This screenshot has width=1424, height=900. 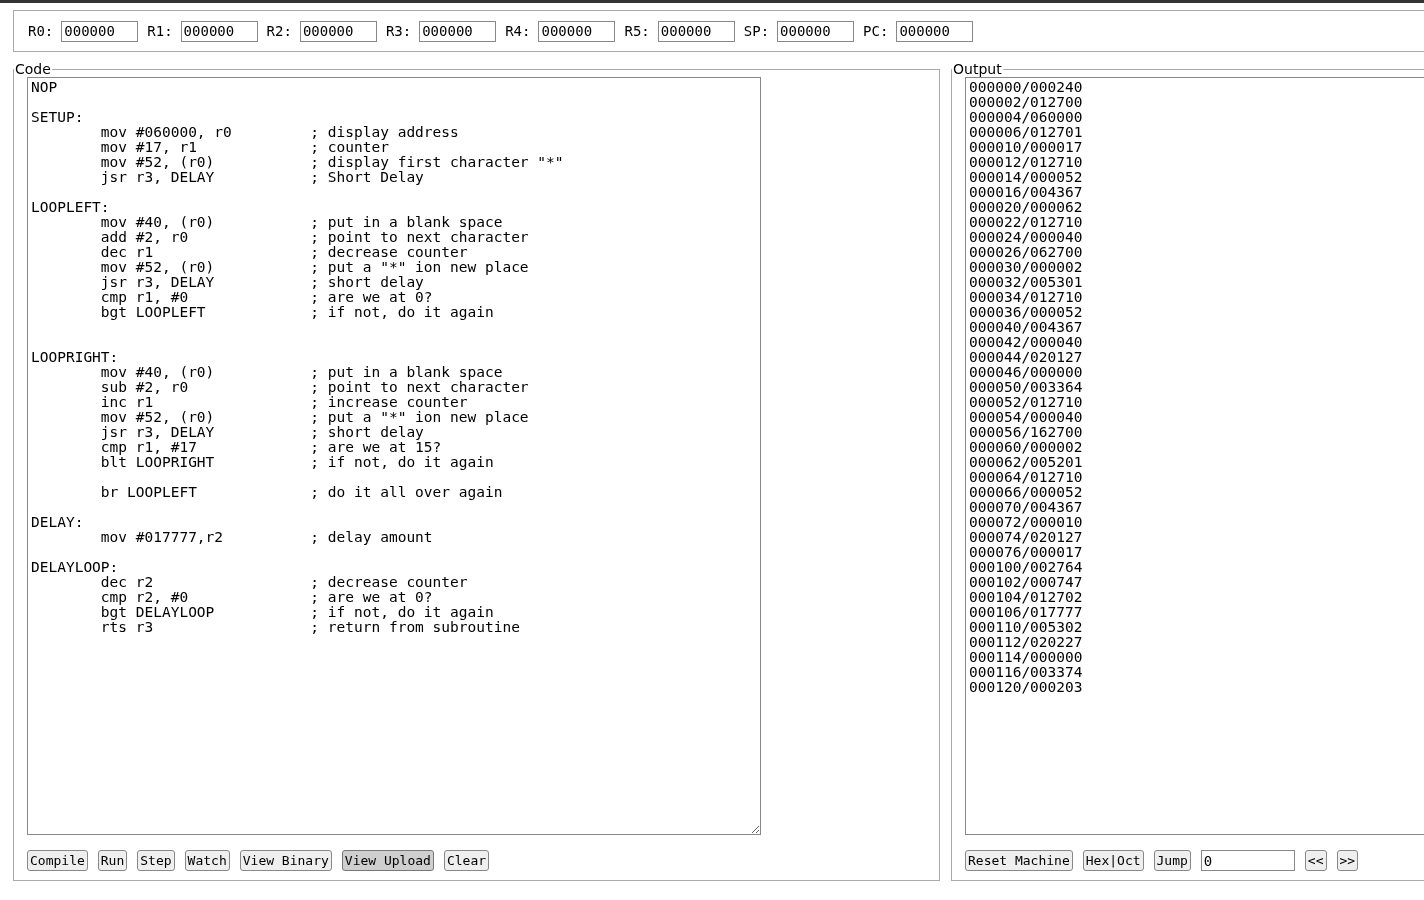 I want to click on register-label: SP:, so click(x=756, y=31).